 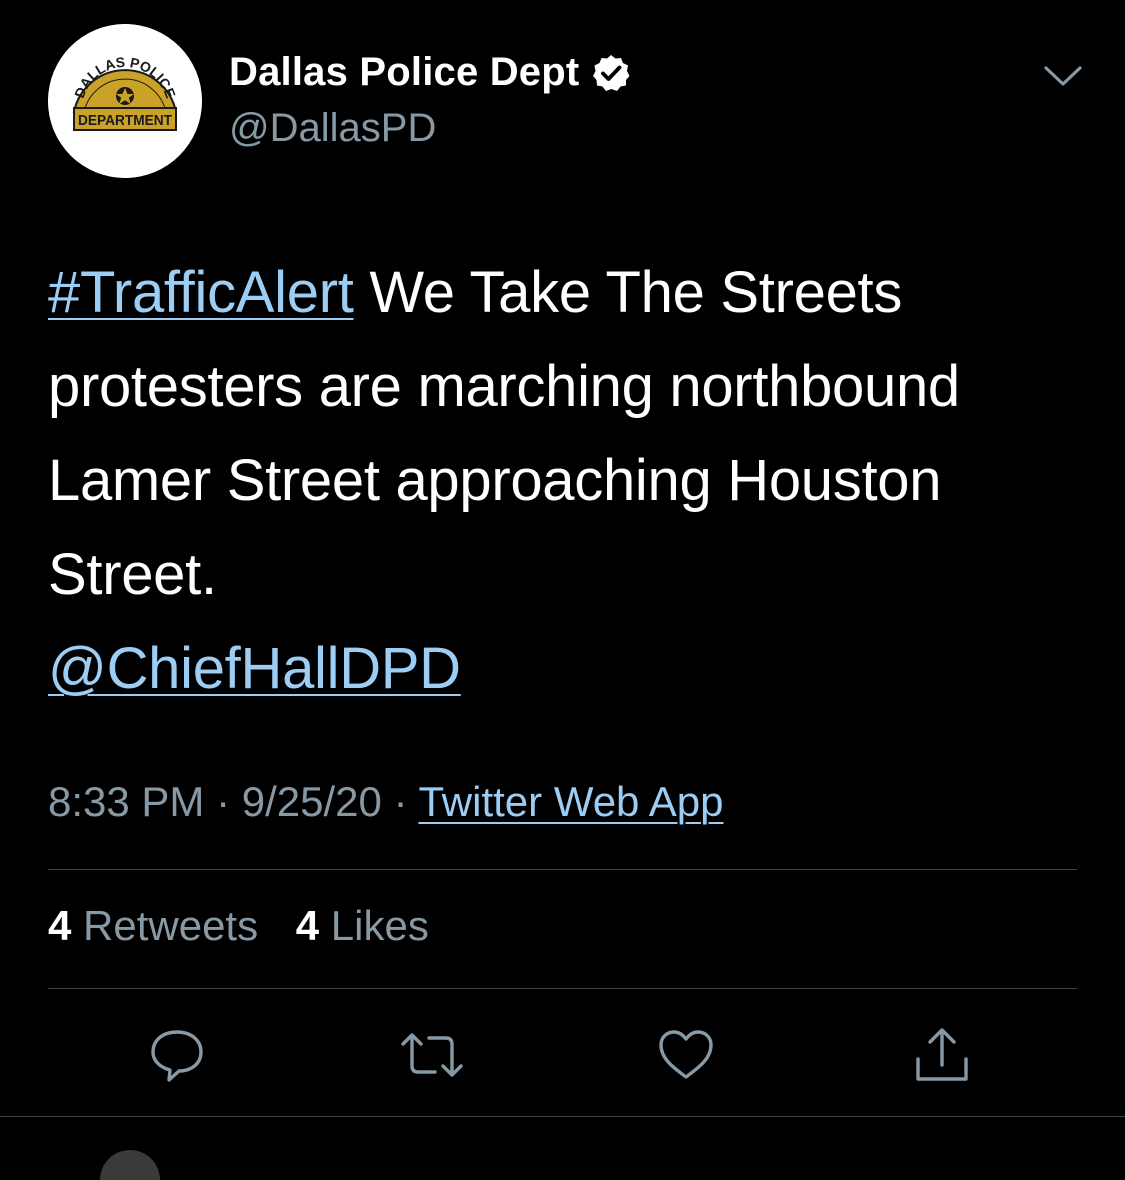 What do you see at coordinates (404, 72) in the screenshot?
I see `display-name: Dallas Police Dept` at bounding box center [404, 72].